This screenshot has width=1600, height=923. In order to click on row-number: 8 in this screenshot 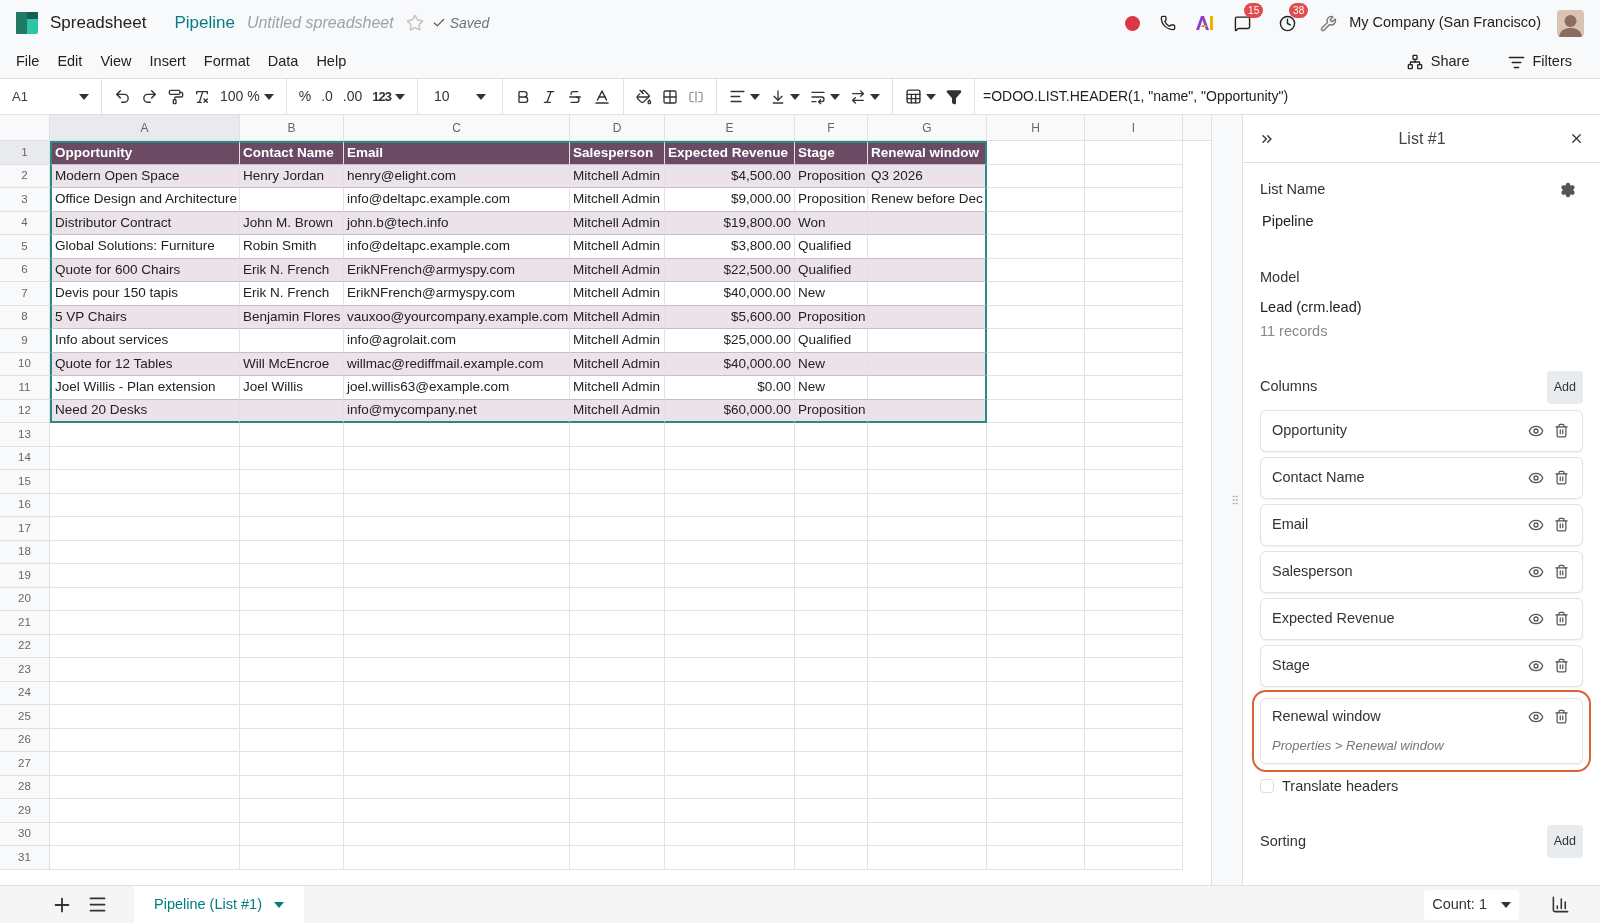, I will do `click(25, 317)`.